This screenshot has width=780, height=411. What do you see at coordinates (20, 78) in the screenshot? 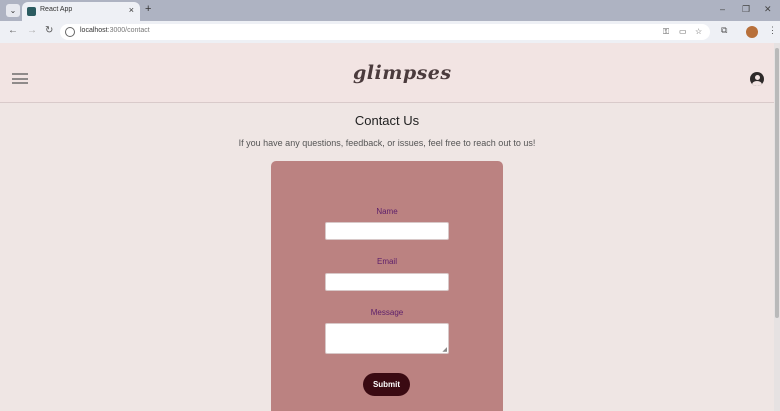
I see `hamburger-icon` at bounding box center [20, 78].